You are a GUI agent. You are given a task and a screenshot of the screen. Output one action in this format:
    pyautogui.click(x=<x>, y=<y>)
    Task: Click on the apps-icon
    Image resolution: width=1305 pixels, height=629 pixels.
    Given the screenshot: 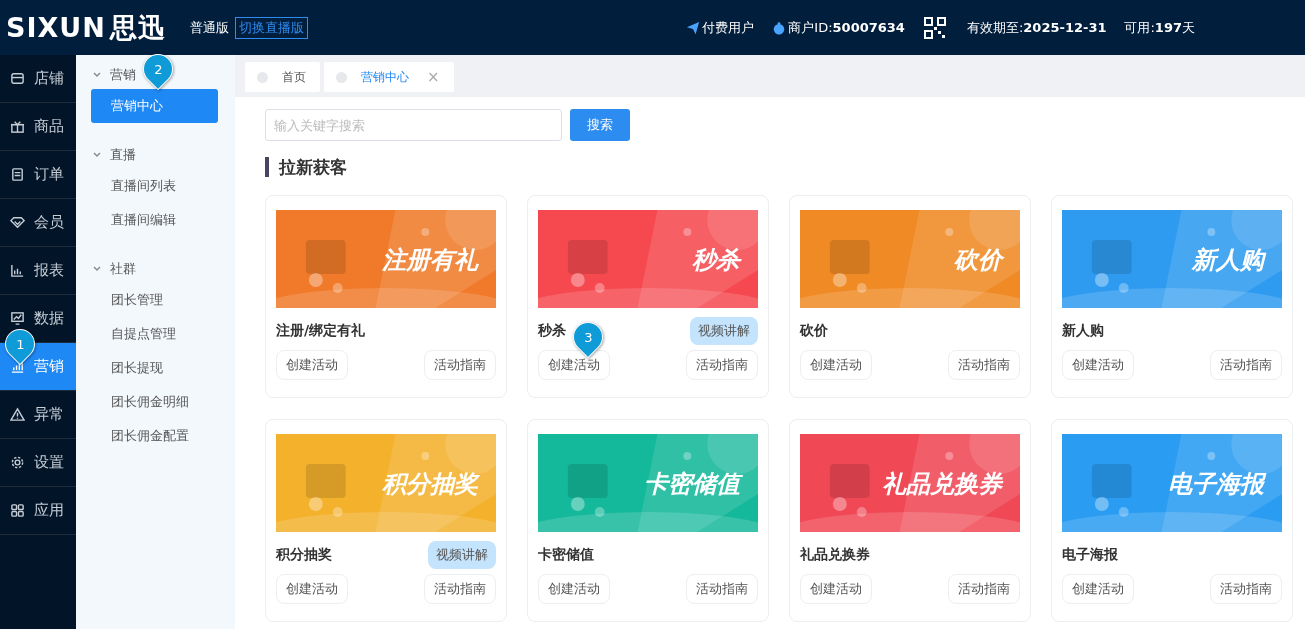 What is the action you would take?
    pyautogui.click(x=17, y=510)
    